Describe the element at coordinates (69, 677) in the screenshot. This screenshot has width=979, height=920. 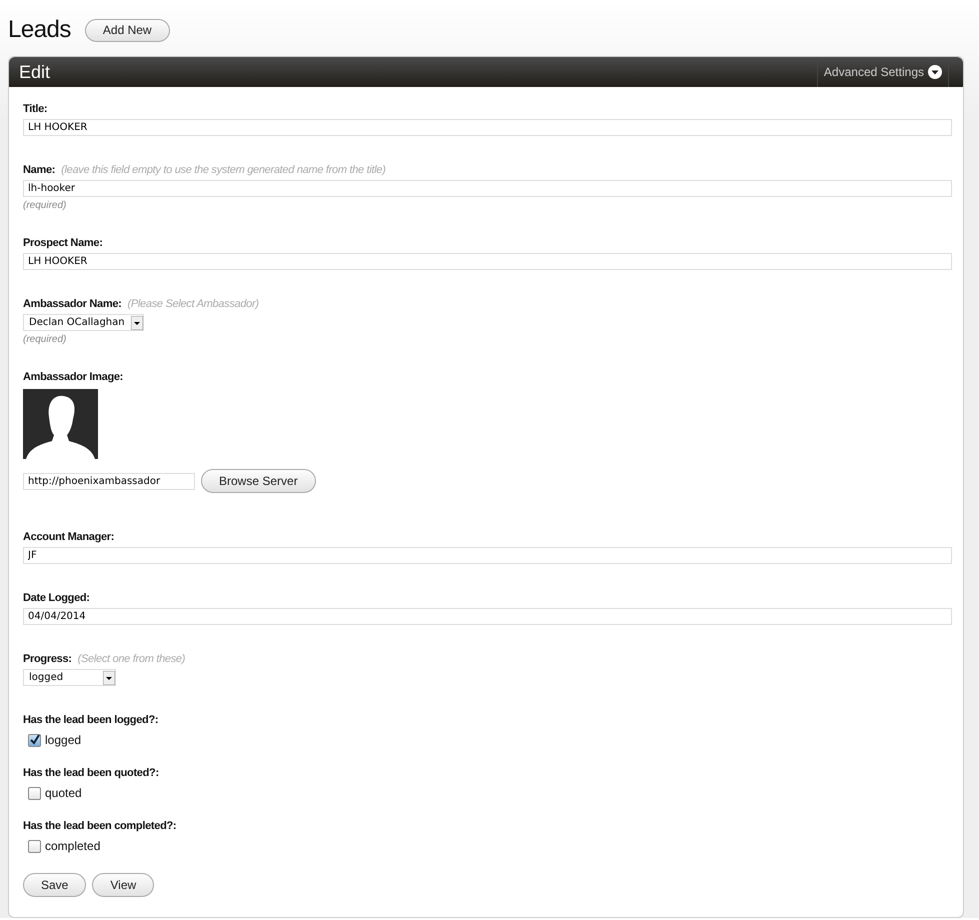
I see `dropdown-select: logged` at that location.